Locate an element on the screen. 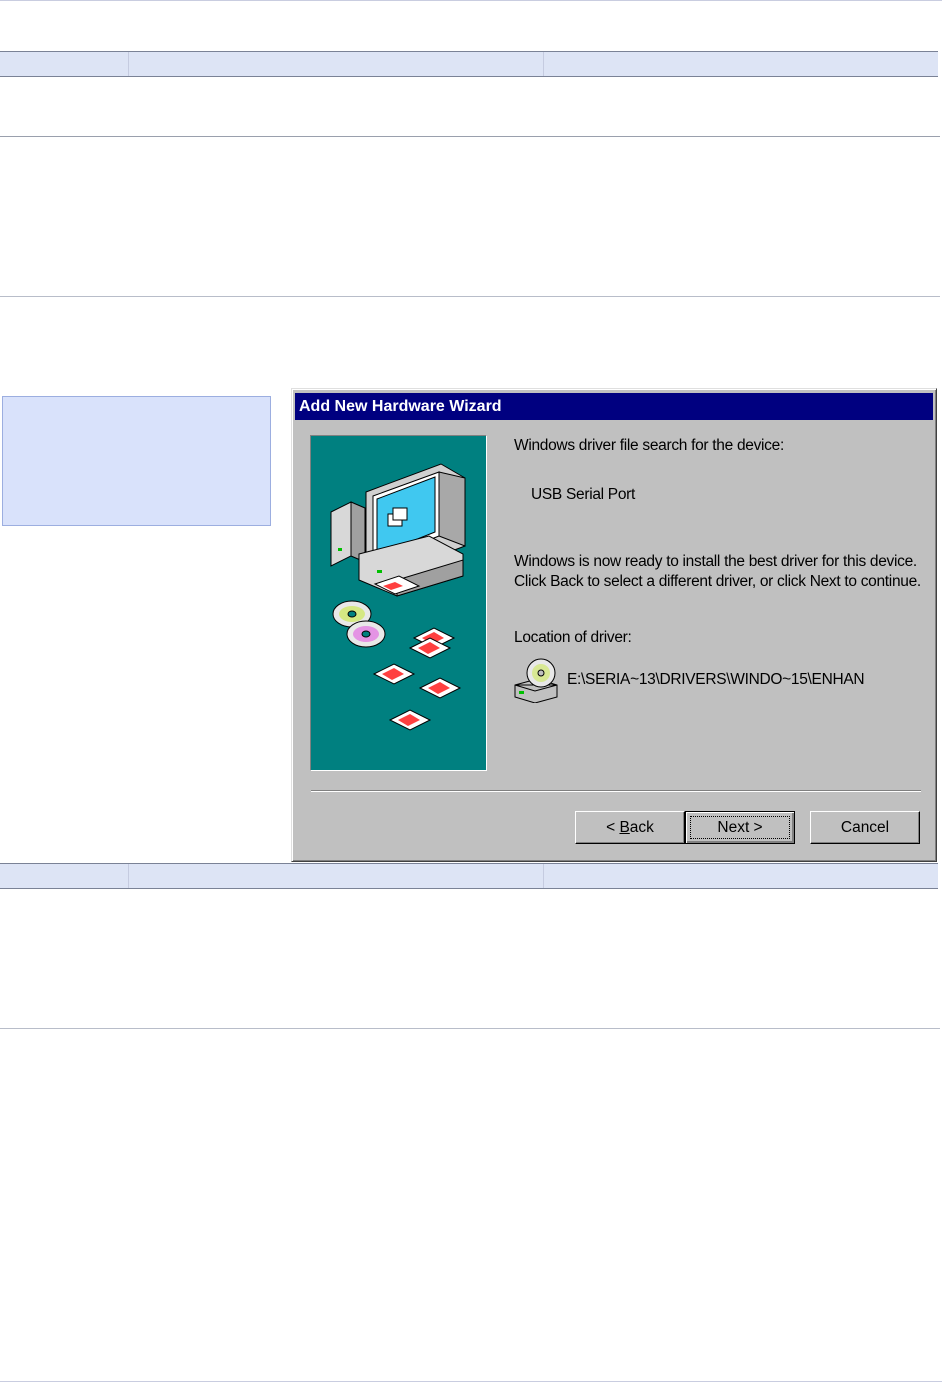 Image resolution: width=942 pixels, height=1383 pixels. dialog-title: Add New Hardware Wizard is located at coordinates (400, 406).